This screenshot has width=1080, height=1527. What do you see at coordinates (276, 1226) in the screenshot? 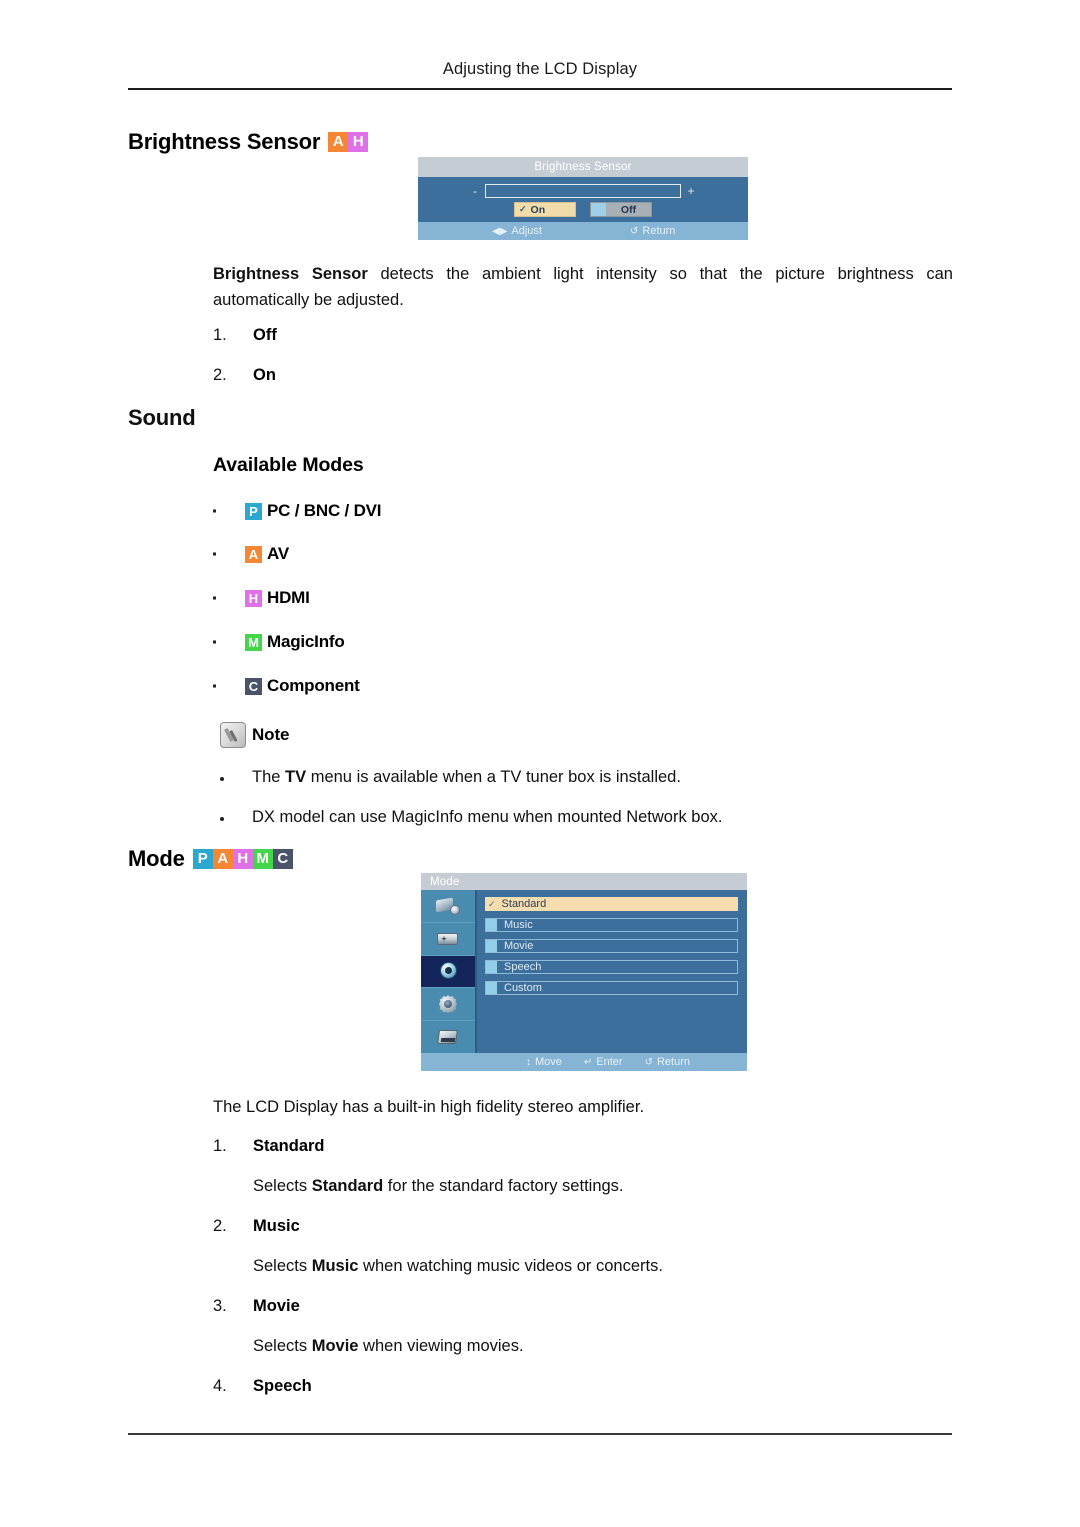
I see `mode-item-2-label: Music` at bounding box center [276, 1226].